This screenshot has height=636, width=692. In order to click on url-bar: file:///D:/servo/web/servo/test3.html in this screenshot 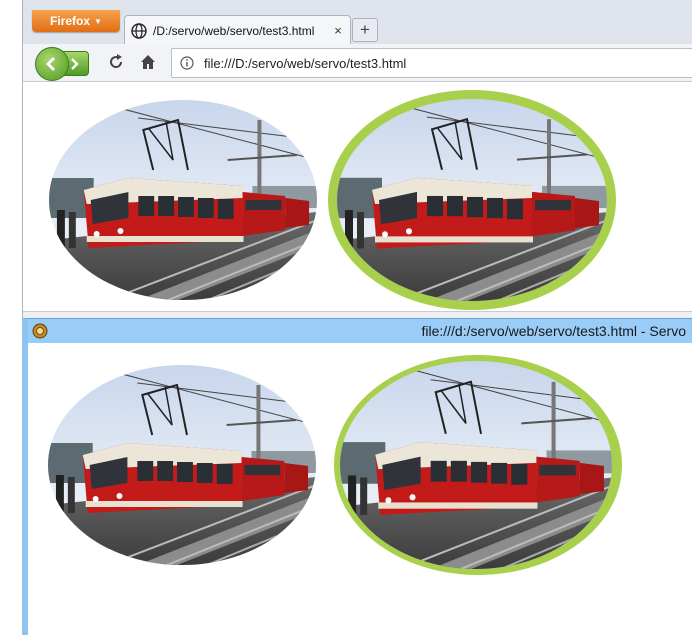, I will do `click(431, 63)`.